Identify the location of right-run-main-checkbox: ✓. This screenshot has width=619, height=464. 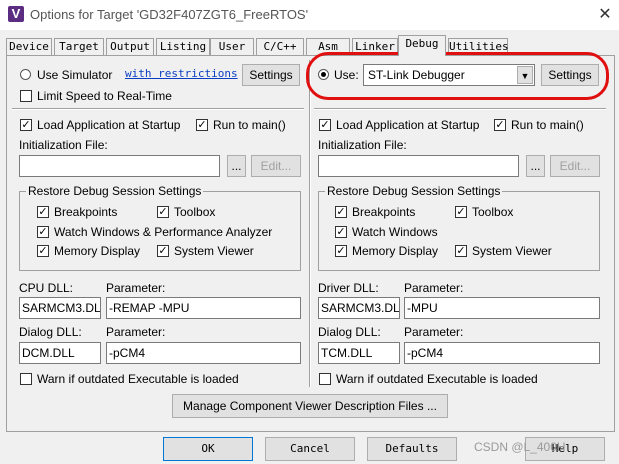
(500, 125).